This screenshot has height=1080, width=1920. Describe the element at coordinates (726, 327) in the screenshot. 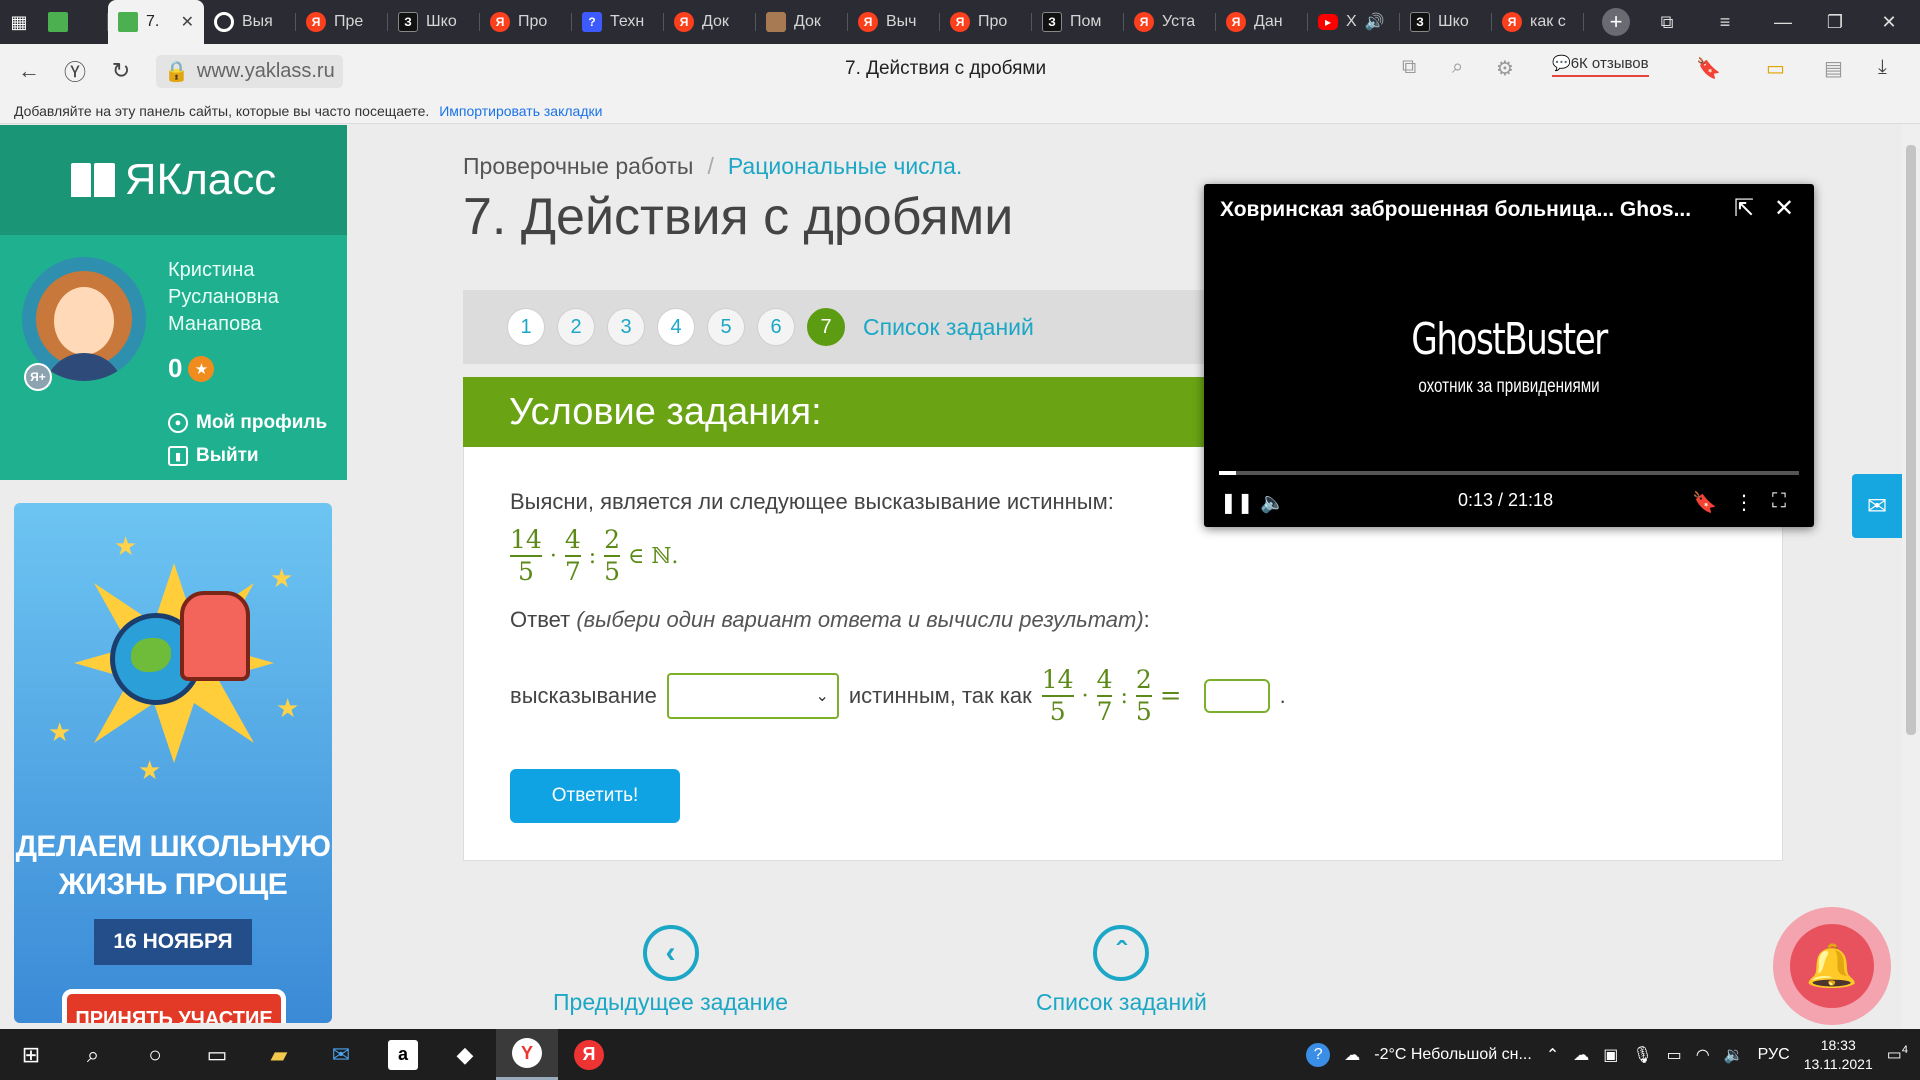

I see `step-5: 5` at that location.